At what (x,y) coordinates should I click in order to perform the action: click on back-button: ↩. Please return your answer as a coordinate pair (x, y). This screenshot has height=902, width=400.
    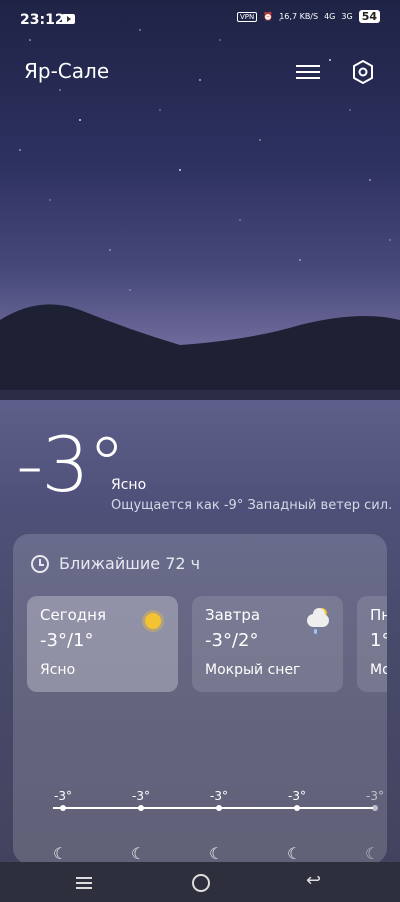
    Looking at the image, I should click on (313, 880).